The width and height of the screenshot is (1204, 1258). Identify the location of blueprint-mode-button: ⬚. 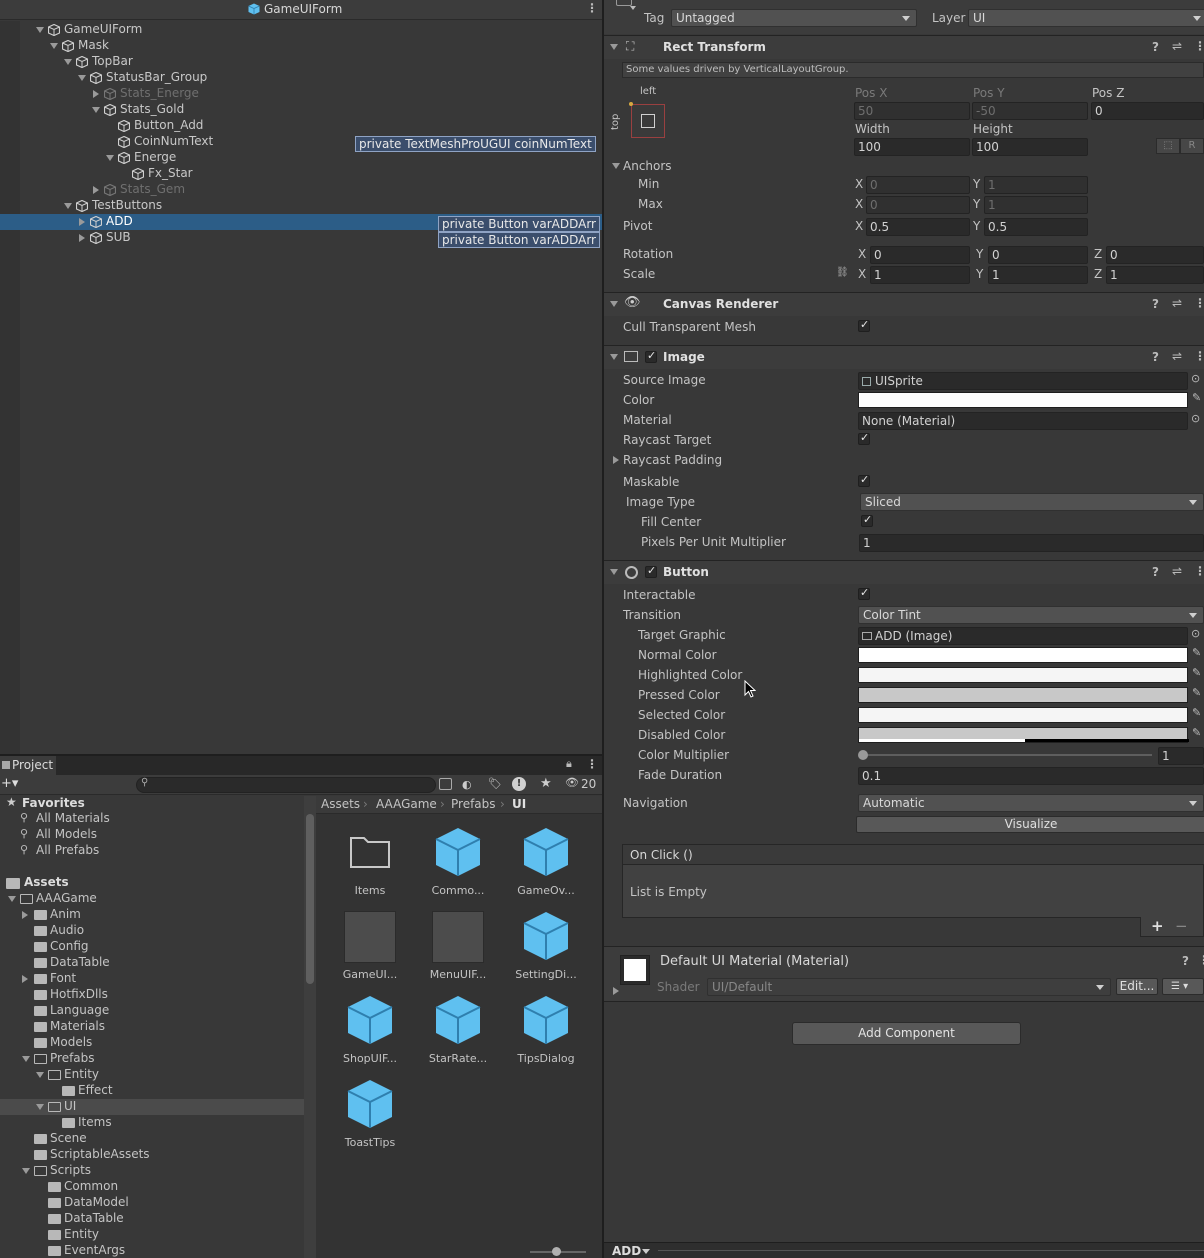
(1168, 146).